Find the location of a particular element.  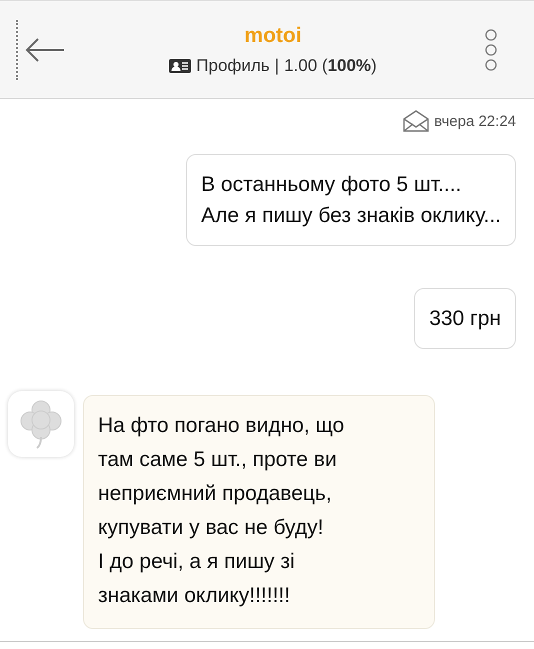

more-icon is located at coordinates (491, 50).